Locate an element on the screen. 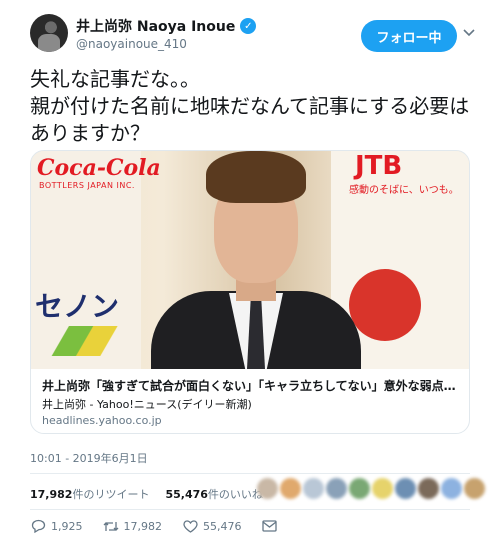 The height and width of the screenshot is (547, 500). reply-icon is located at coordinates (38, 526).